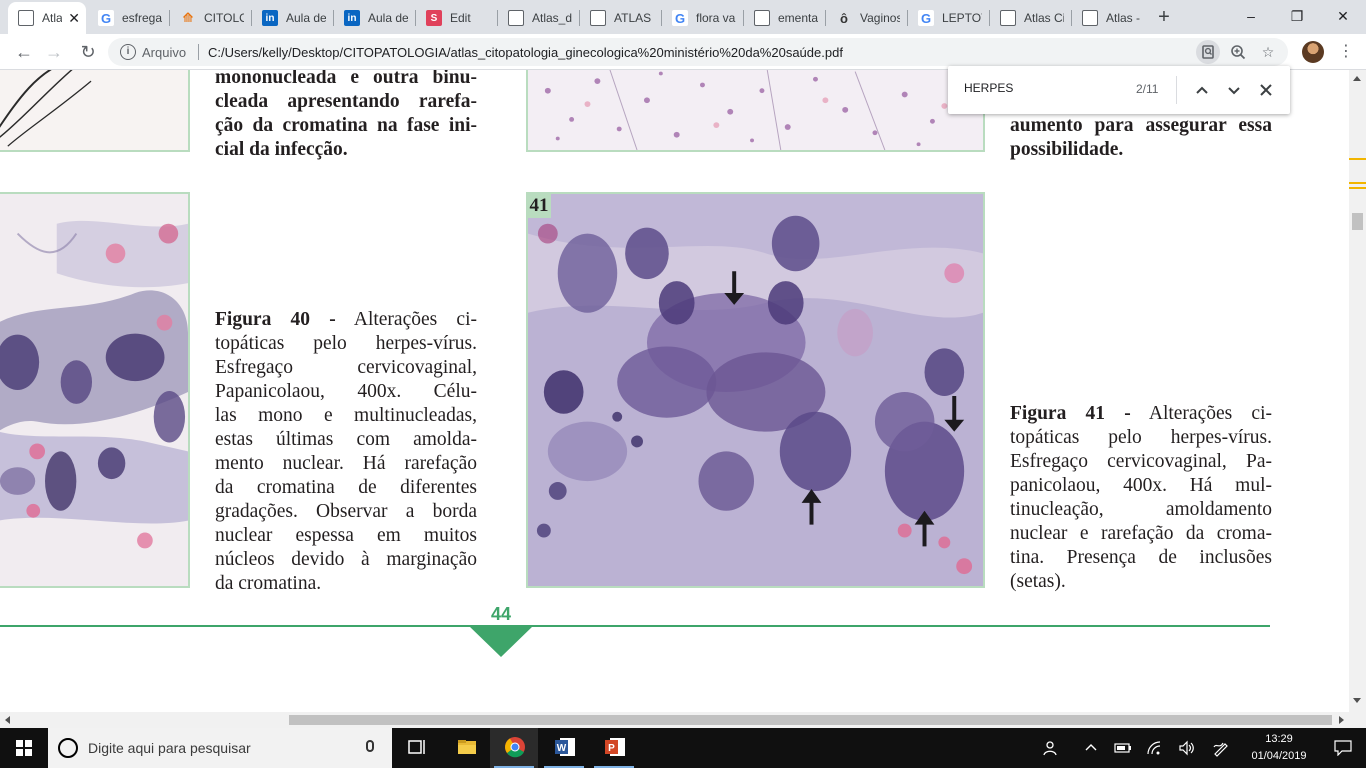 Image resolution: width=1366 pixels, height=768 pixels. I want to click on windows-logo-icon, so click(24, 748).